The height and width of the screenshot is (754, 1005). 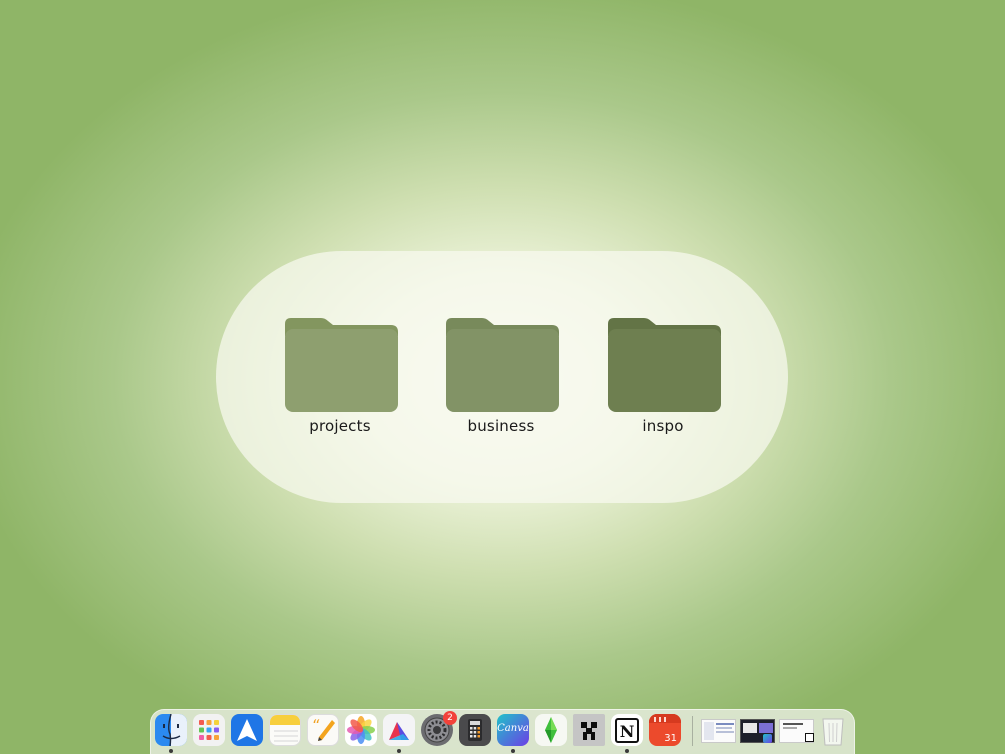 I want to click on folder-projects: projects, so click(x=340, y=378).